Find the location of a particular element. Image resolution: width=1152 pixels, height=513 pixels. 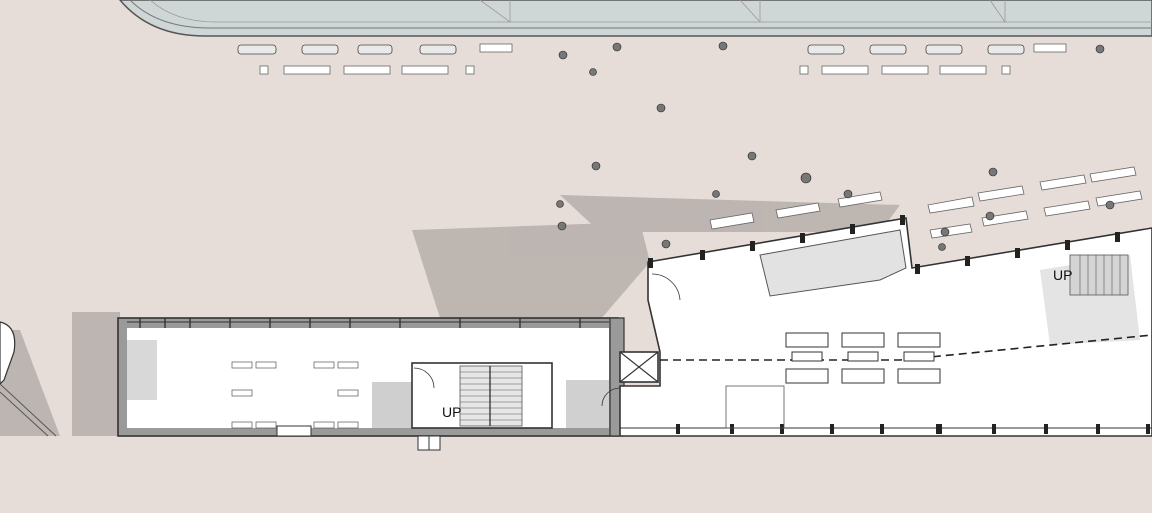

left-building: UP is located at coordinates (368, 384).